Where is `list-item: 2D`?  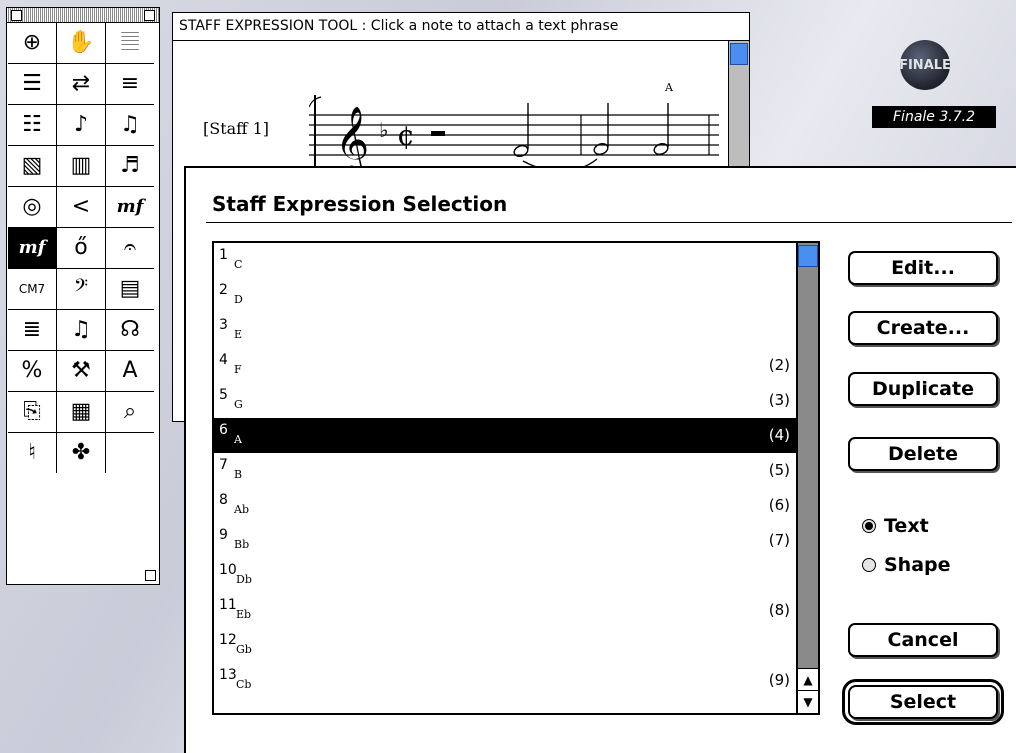 list-item: 2D is located at coordinates (505, 295).